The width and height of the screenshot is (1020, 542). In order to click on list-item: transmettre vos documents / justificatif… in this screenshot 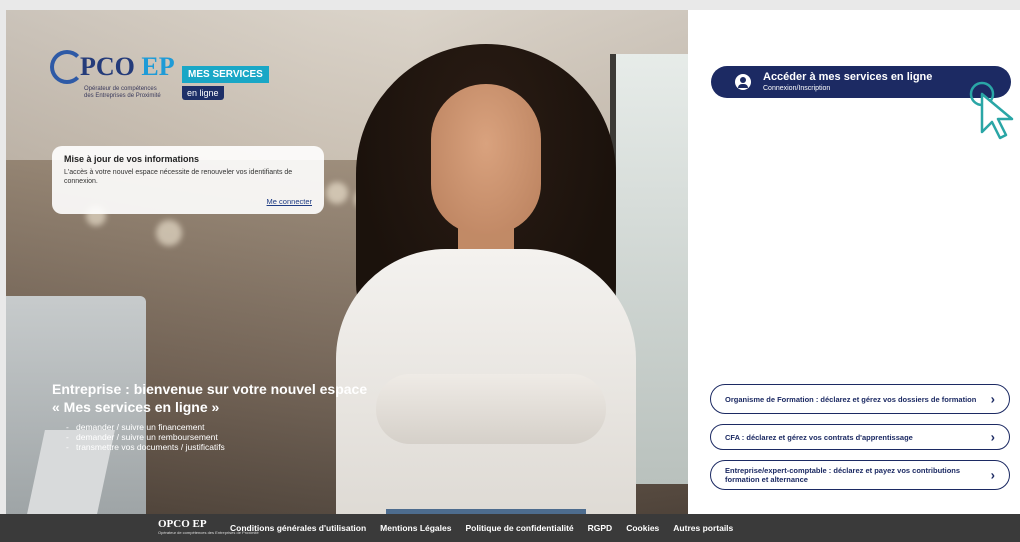, I will do `click(216, 447)`.